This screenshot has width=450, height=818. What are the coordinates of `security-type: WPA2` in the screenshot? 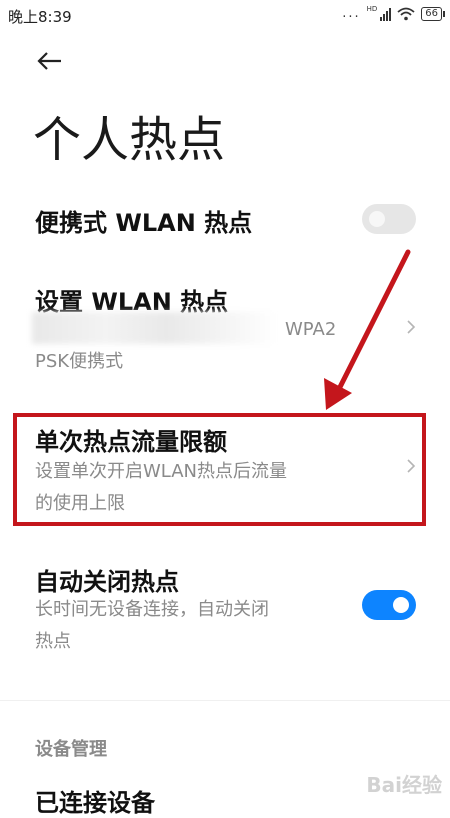 It's located at (311, 329).